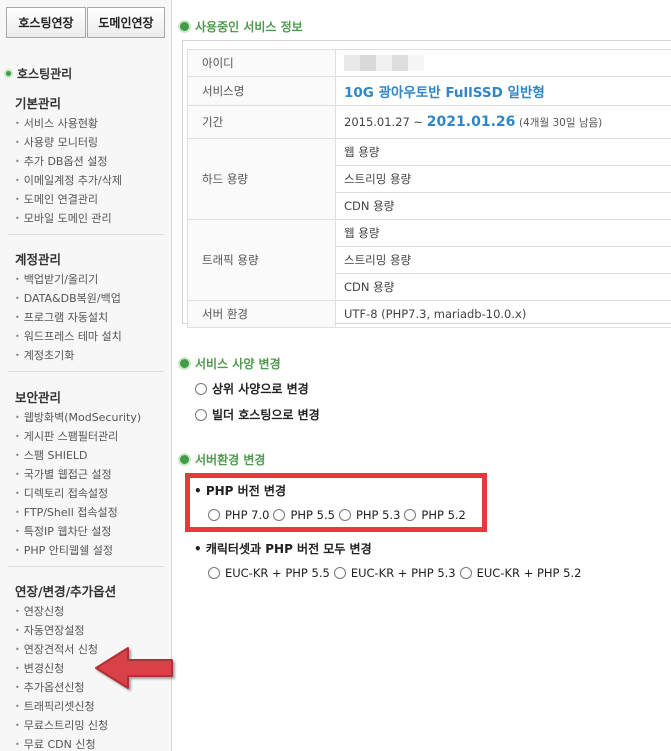  What do you see at coordinates (86, 355) in the screenshot?
I see `sidebar-item-account-reset: 계정초기화` at bounding box center [86, 355].